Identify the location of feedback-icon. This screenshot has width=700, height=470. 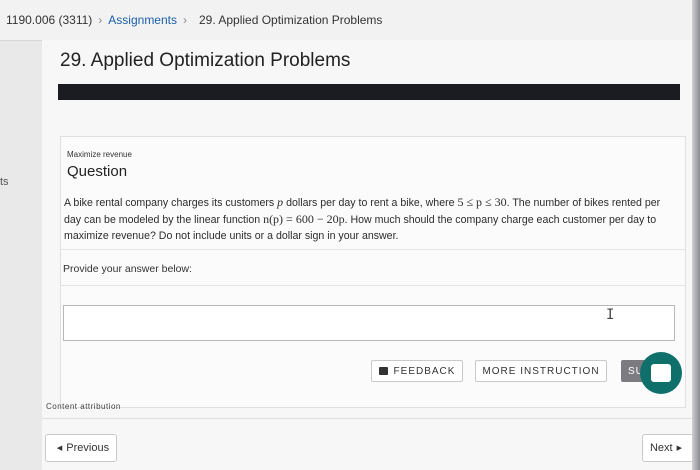
(383, 371).